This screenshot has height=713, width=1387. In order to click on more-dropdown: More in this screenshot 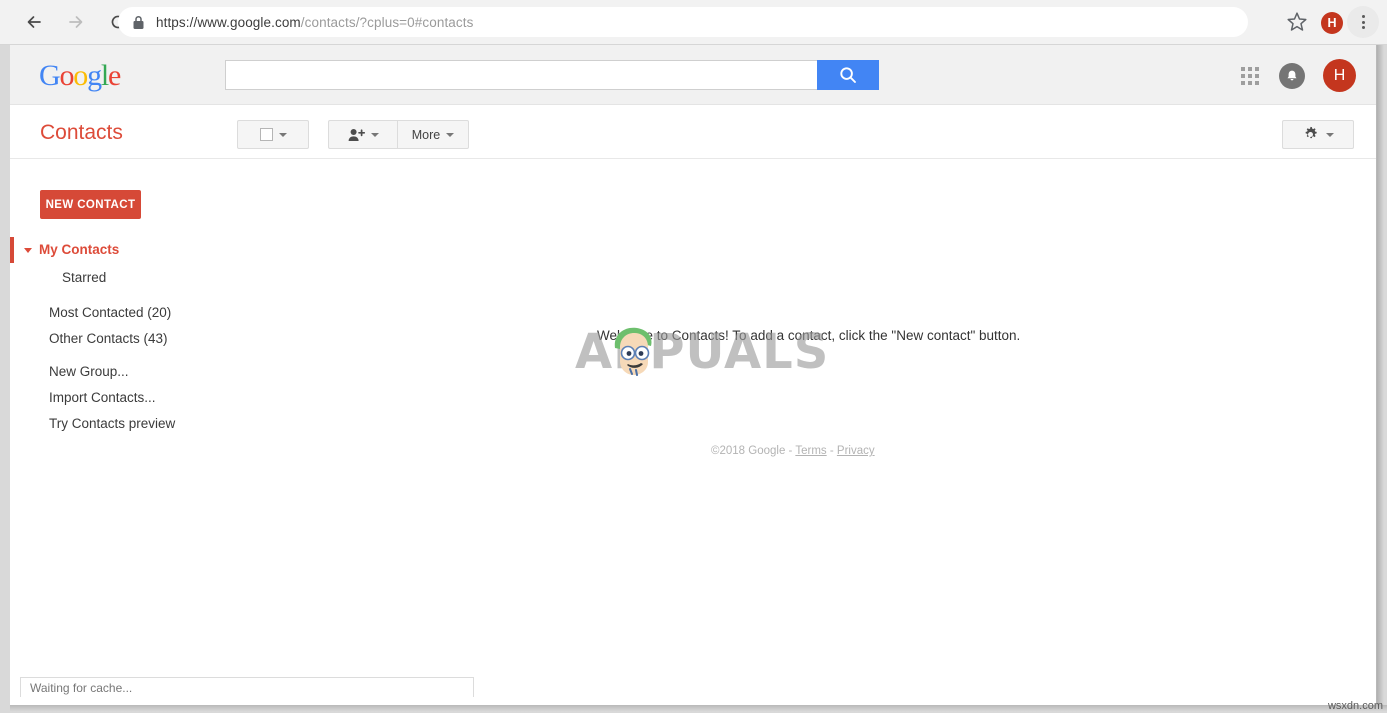, I will do `click(433, 134)`.